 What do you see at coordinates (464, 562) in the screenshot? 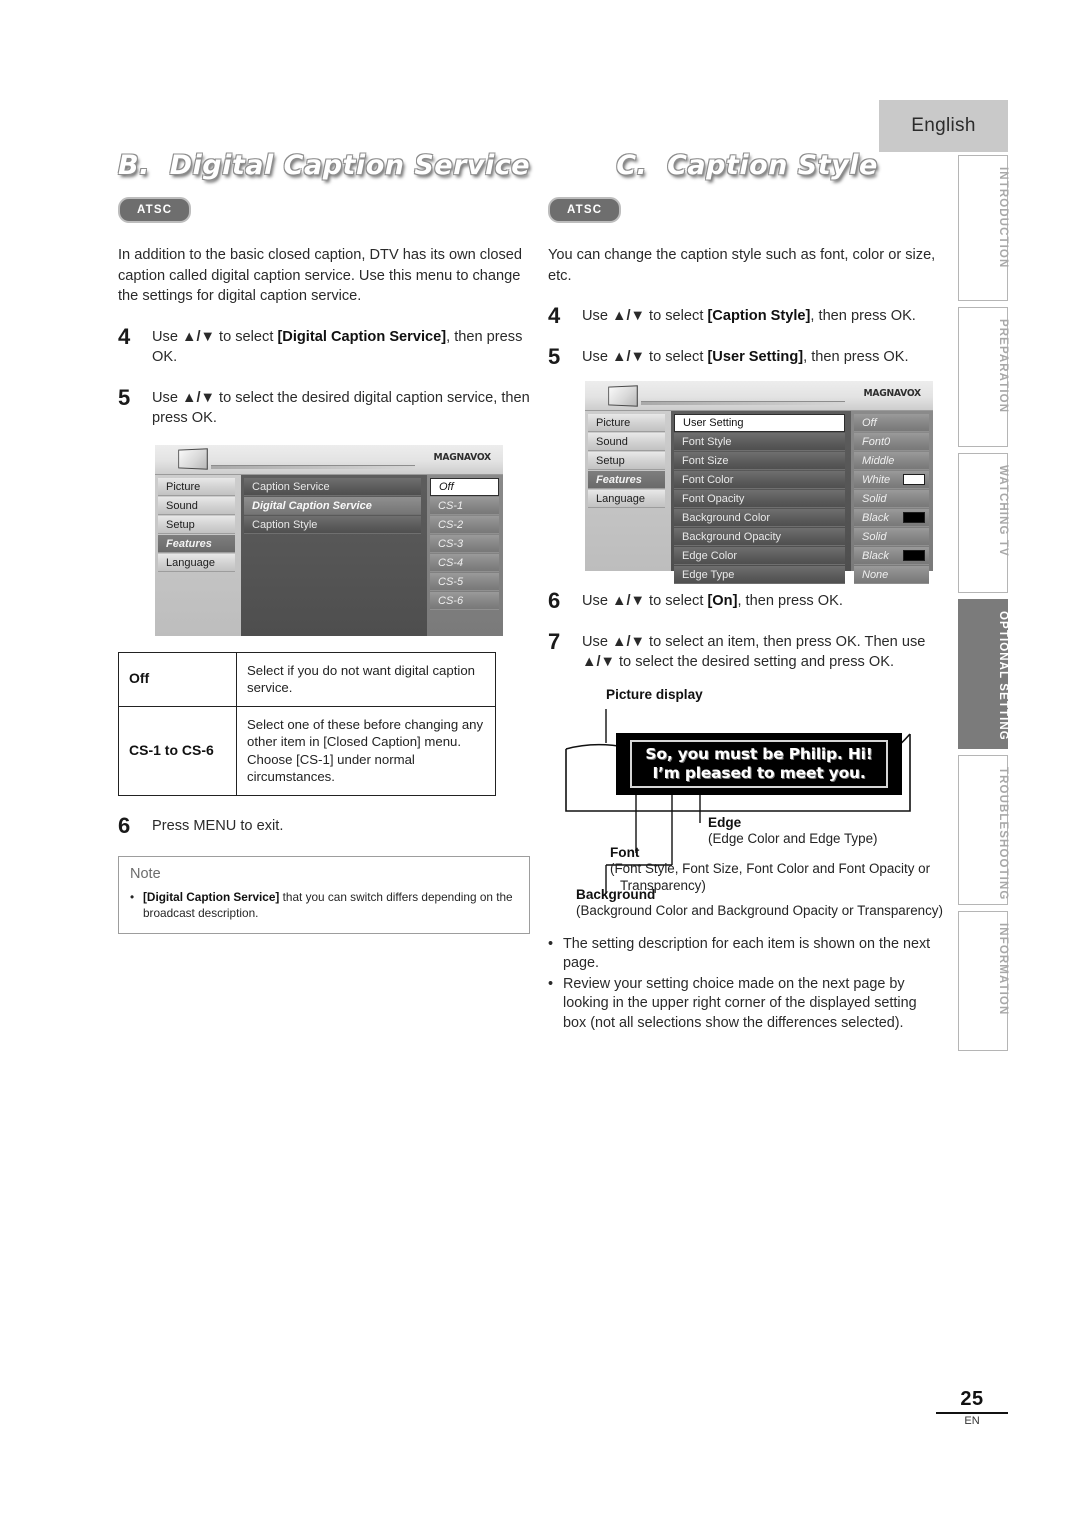
I see `osd-value-item: CS-4` at bounding box center [464, 562].